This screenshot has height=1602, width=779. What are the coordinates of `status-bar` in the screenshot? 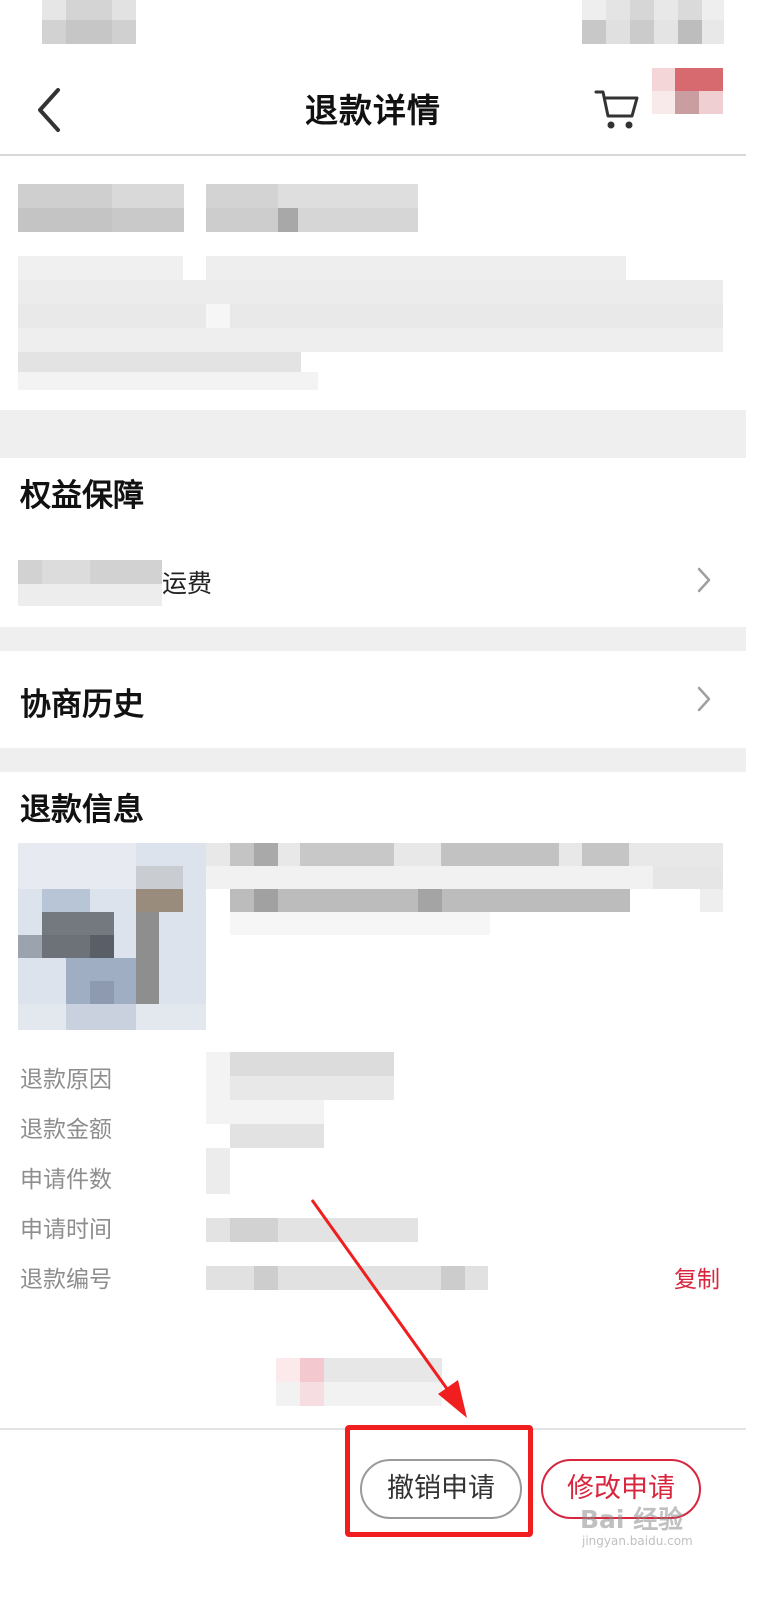 It's located at (389, 30).